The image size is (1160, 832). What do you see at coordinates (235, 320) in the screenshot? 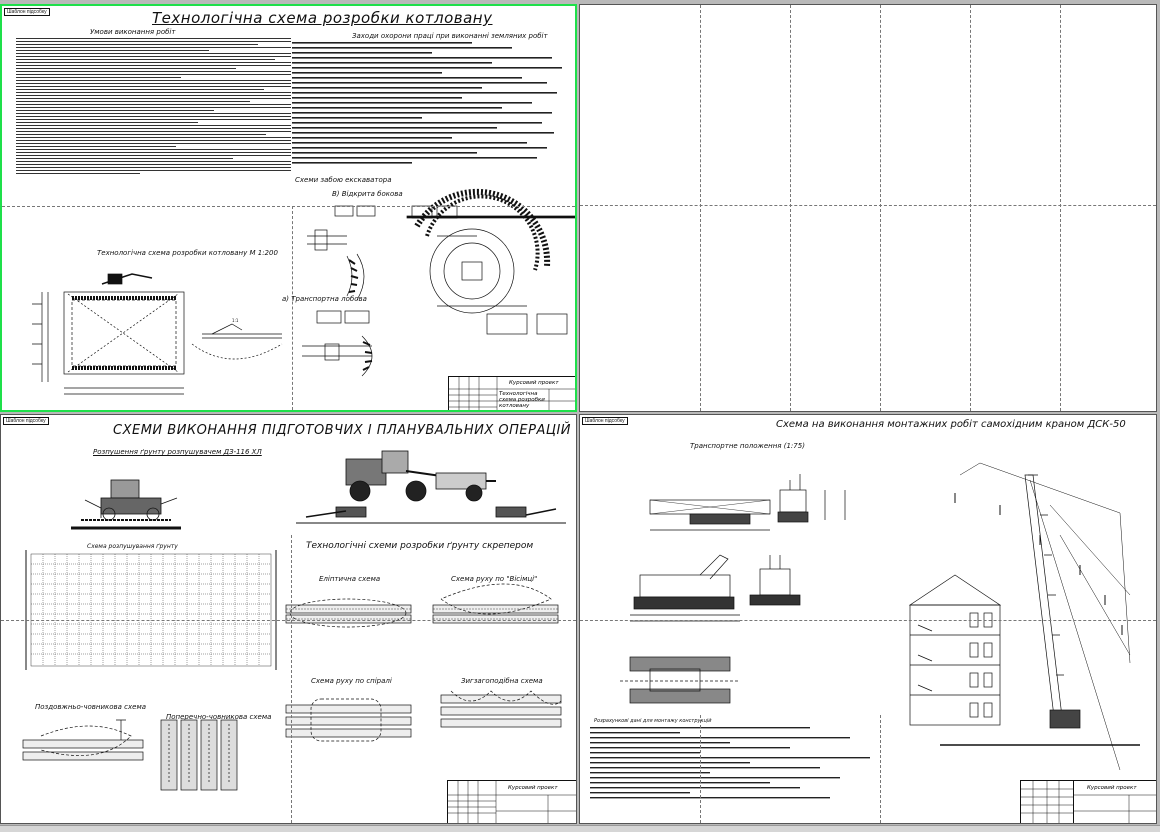
I see `svg-text: 1:1` at bounding box center [235, 320].